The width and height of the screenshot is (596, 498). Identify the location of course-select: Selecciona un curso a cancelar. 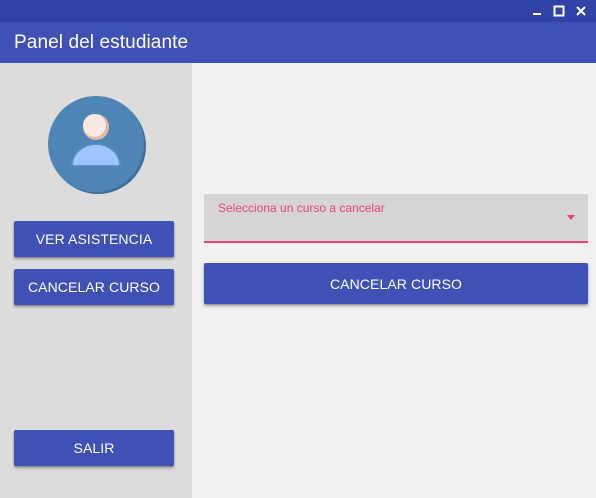
(396, 218).